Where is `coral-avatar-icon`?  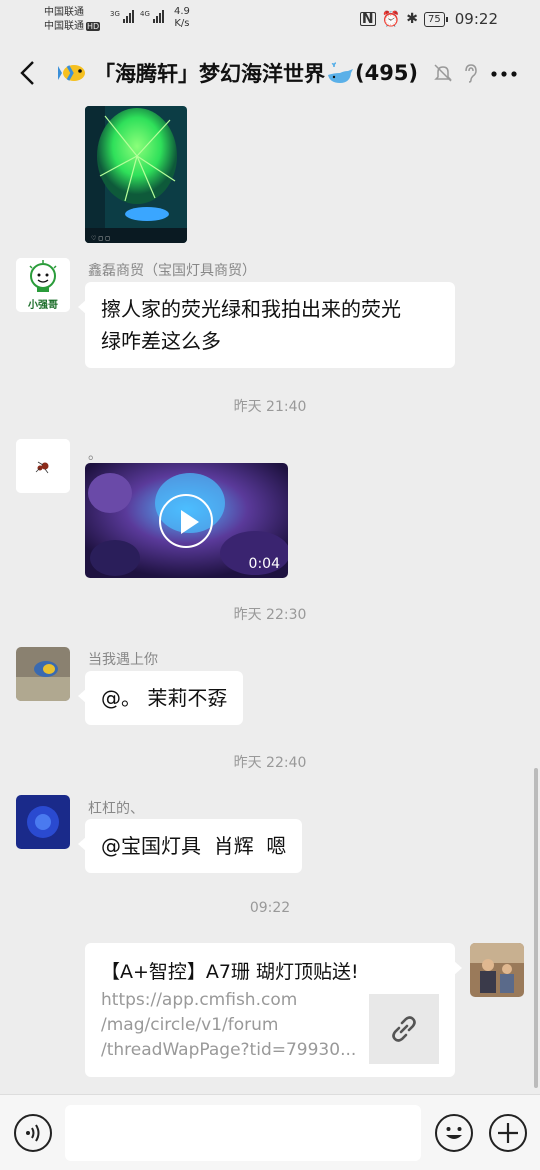 coral-avatar-icon is located at coordinates (43, 822).